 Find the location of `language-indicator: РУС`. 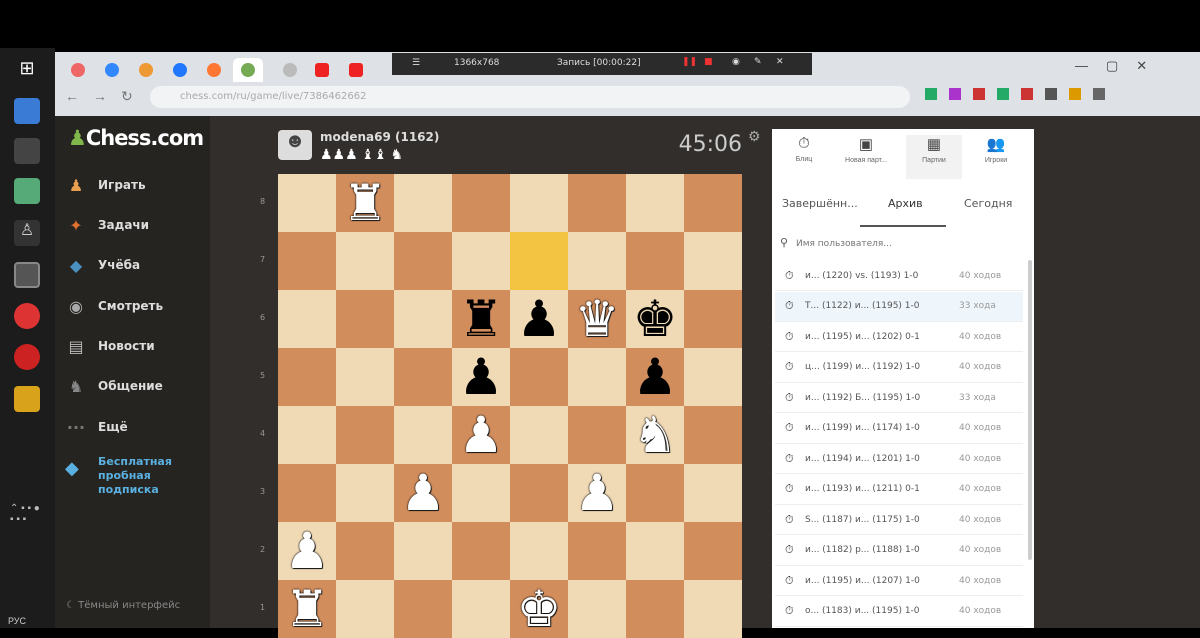

language-indicator: РУС is located at coordinates (17, 621).